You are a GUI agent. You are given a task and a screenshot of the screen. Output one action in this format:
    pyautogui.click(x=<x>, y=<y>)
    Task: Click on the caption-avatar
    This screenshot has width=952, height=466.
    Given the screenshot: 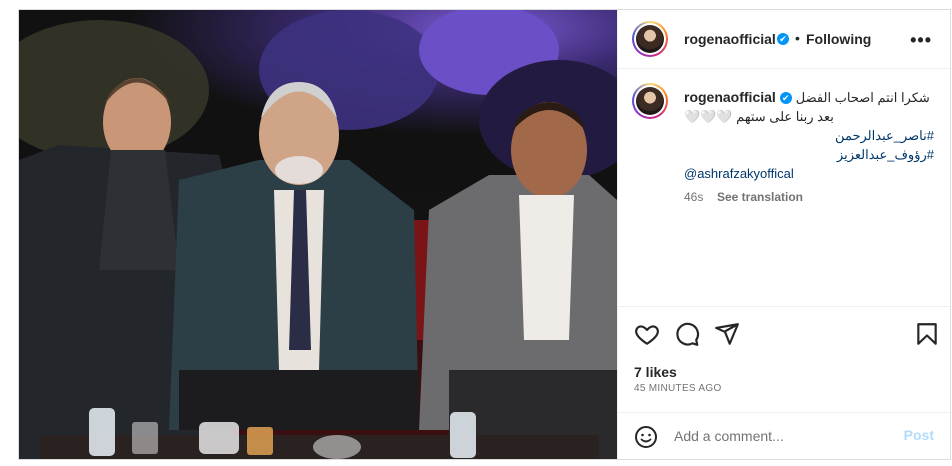 What is the action you would take?
    pyautogui.click(x=650, y=101)
    